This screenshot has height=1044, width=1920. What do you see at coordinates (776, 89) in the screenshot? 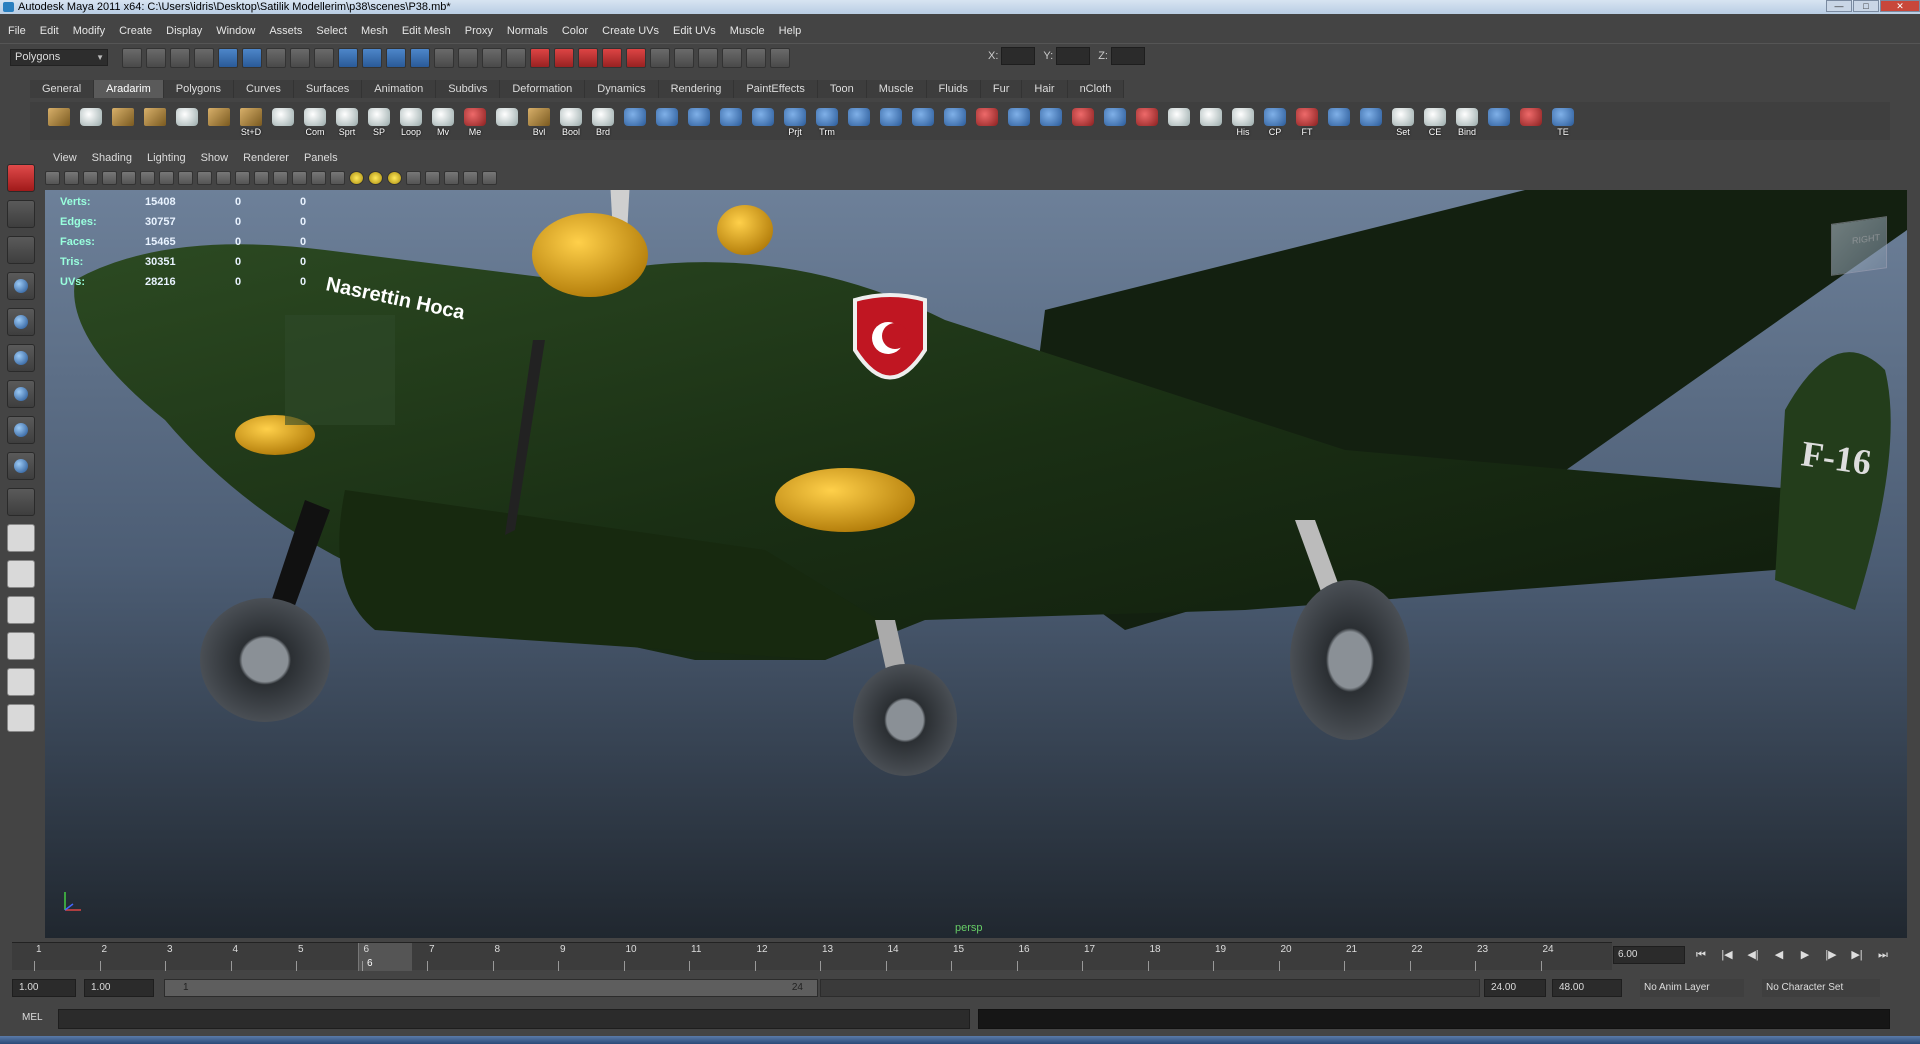
I see `shelf-tab-painteffects: PaintEffects` at bounding box center [776, 89].